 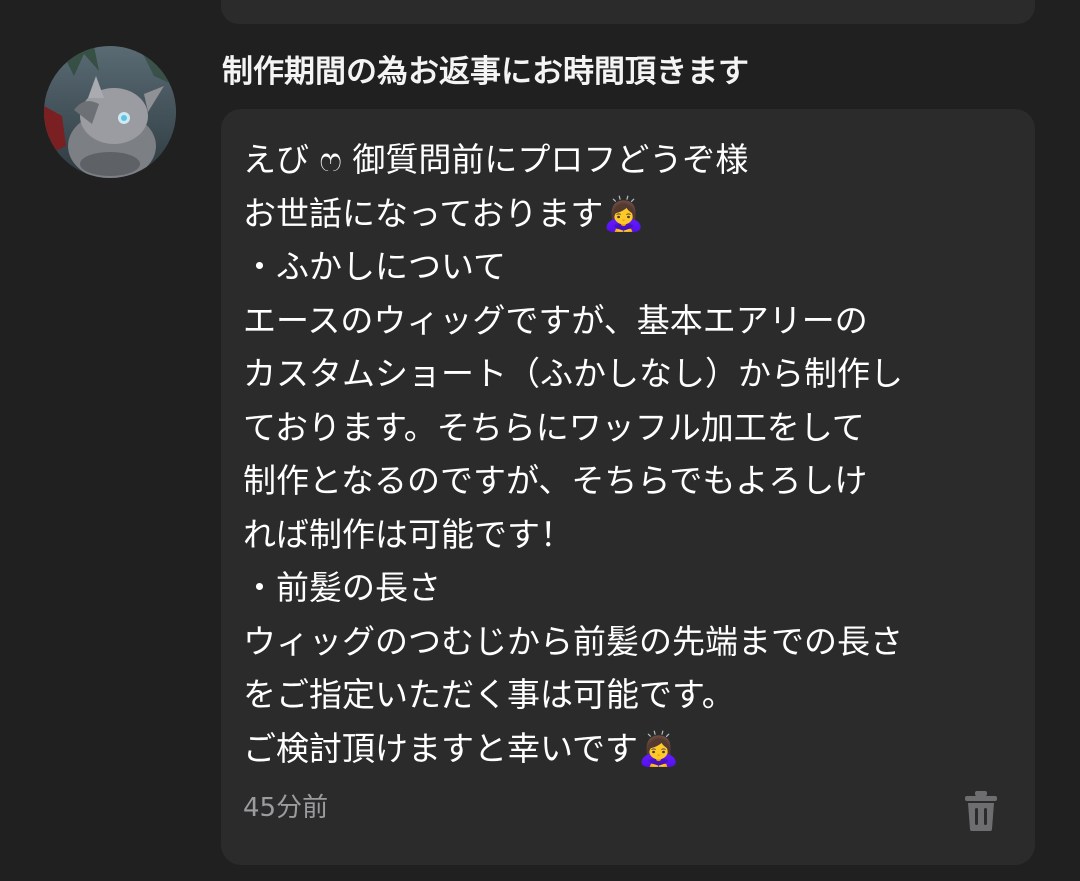 What do you see at coordinates (408, 534) in the screenshot?
I see `message-line: れば制作は可能です！` at bounding box center [408, 534].